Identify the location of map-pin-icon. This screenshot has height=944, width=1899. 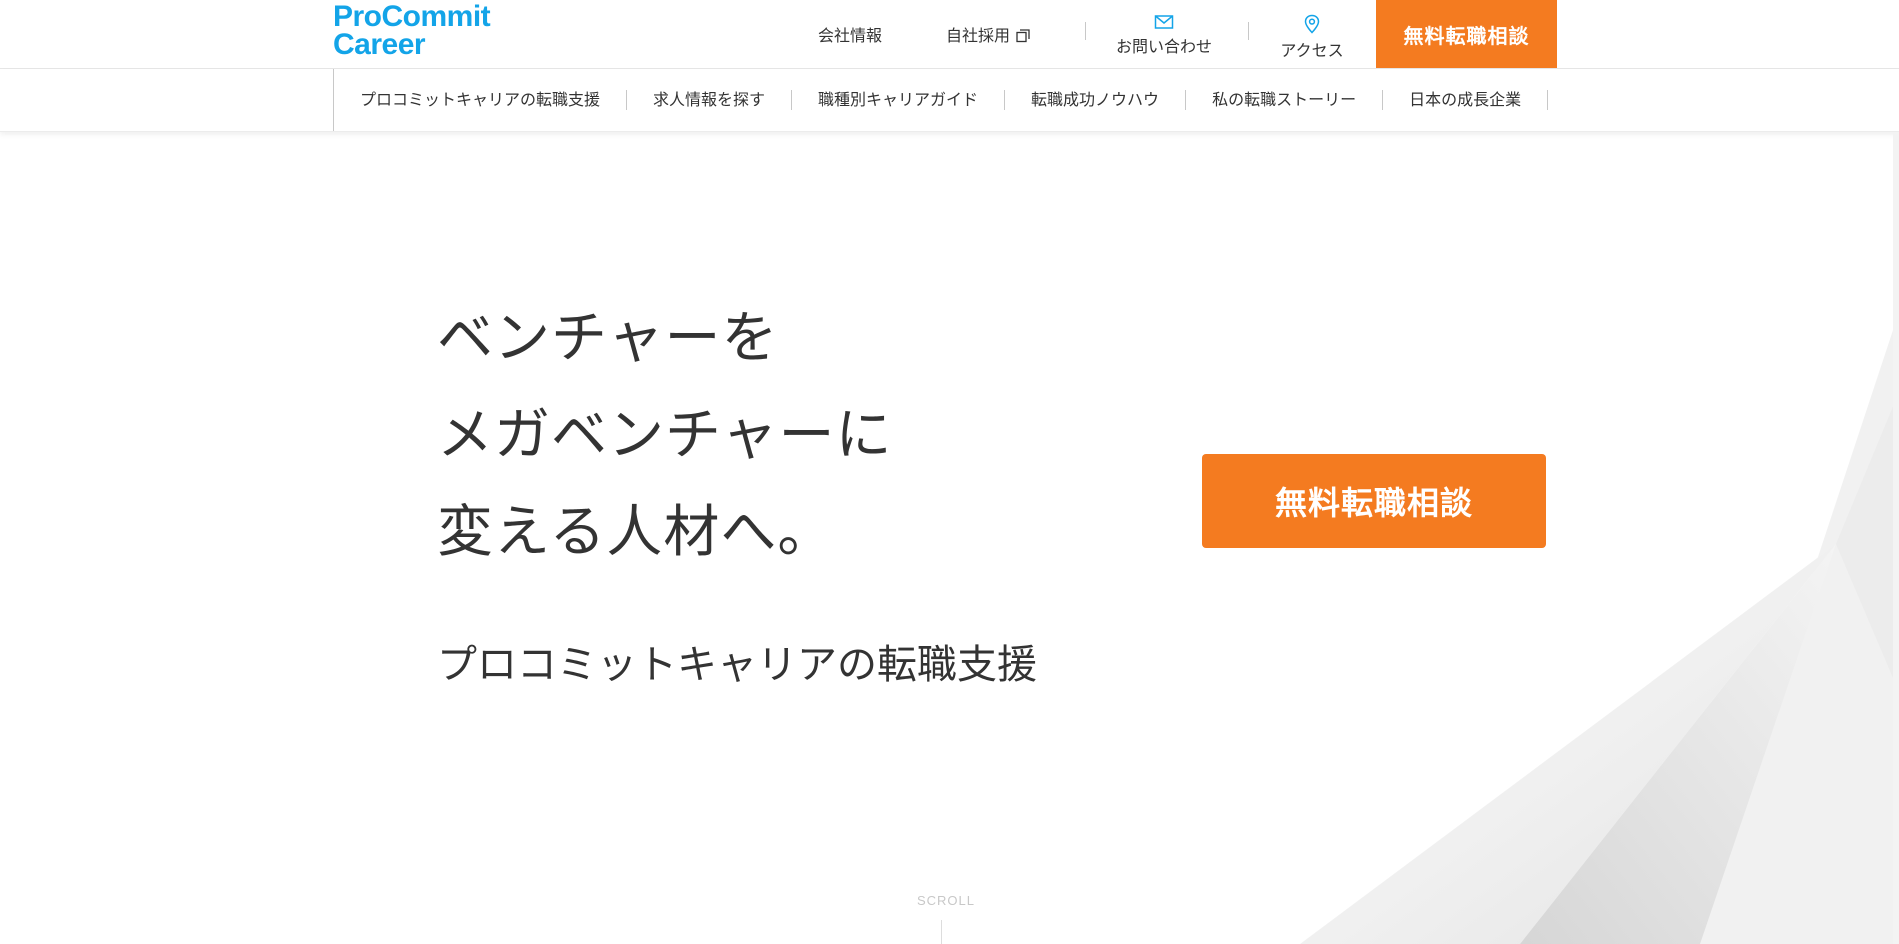
(1312, 24).